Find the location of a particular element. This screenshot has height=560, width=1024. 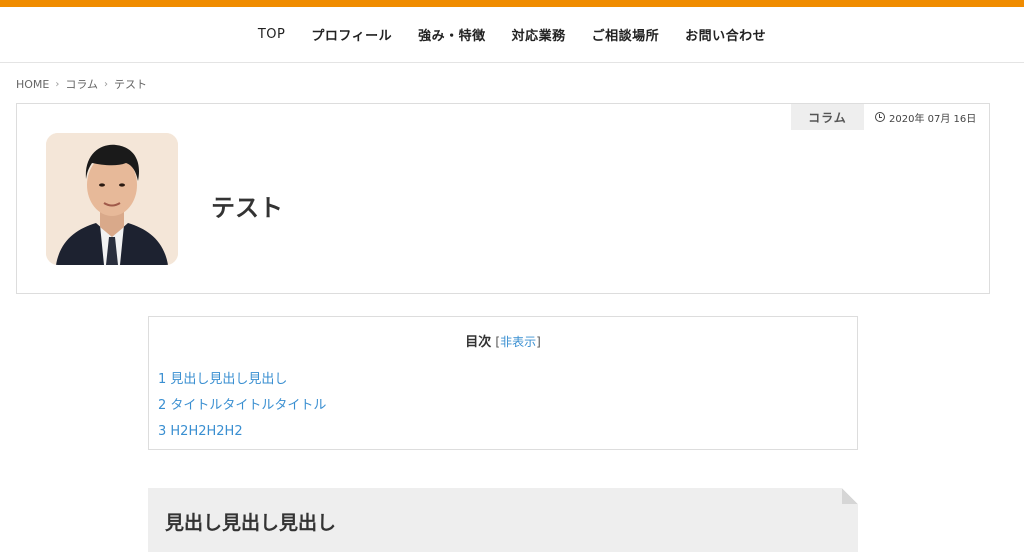

post-date-text: 2020年 07月 16日 is located at coordinates (933, 119).